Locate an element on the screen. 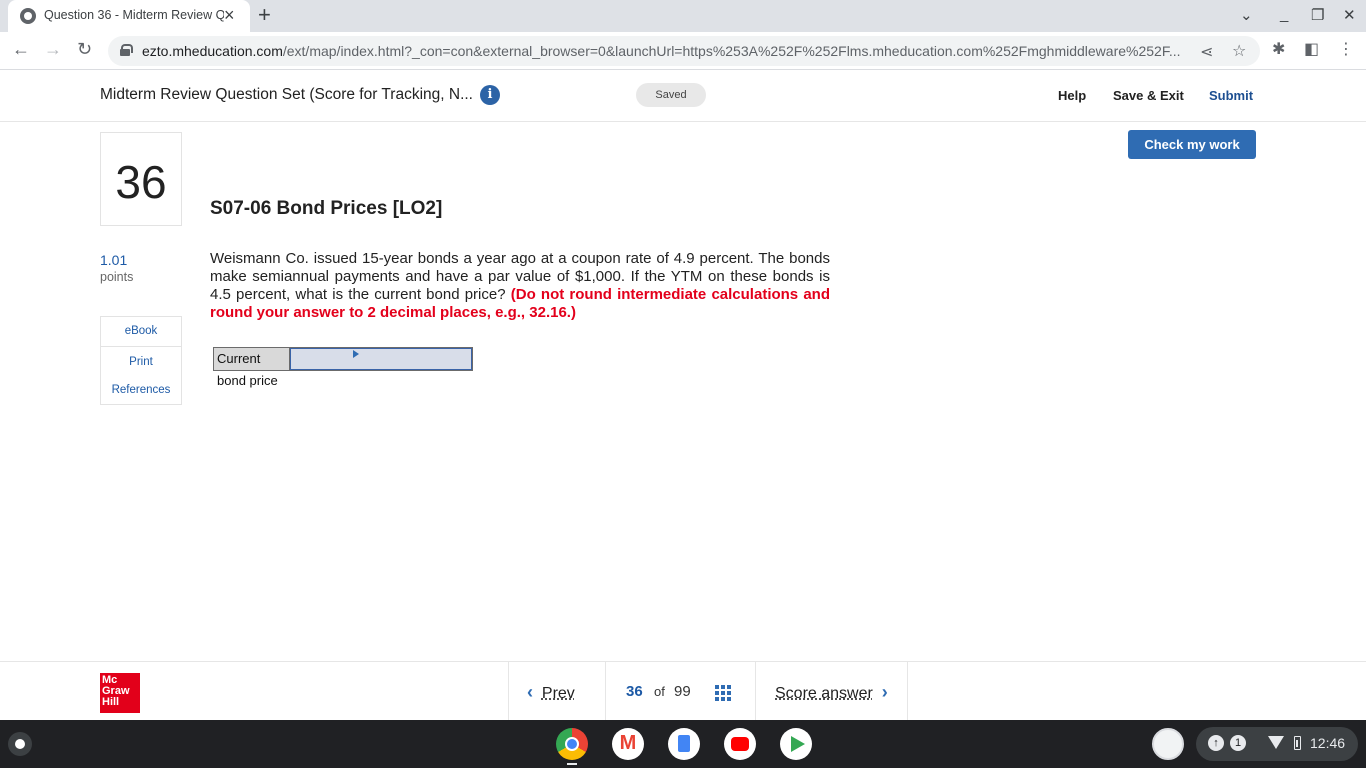 This screenshot has height=768, width=1366. answer-table: Current bond price is located at coordinates (343, 367).